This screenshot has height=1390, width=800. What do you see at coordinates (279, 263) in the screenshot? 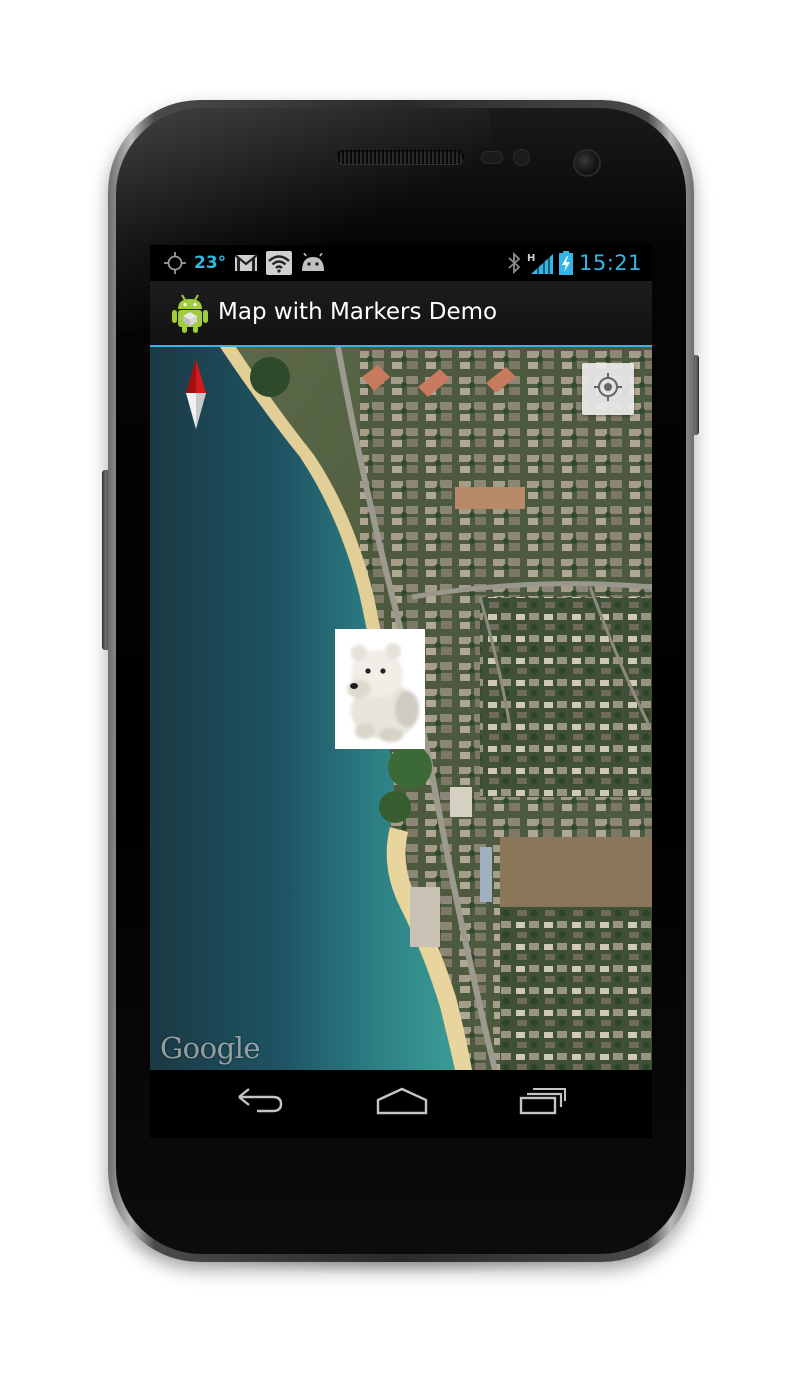
I see `wifi-notification-icon` at bounding box center [279, 263].